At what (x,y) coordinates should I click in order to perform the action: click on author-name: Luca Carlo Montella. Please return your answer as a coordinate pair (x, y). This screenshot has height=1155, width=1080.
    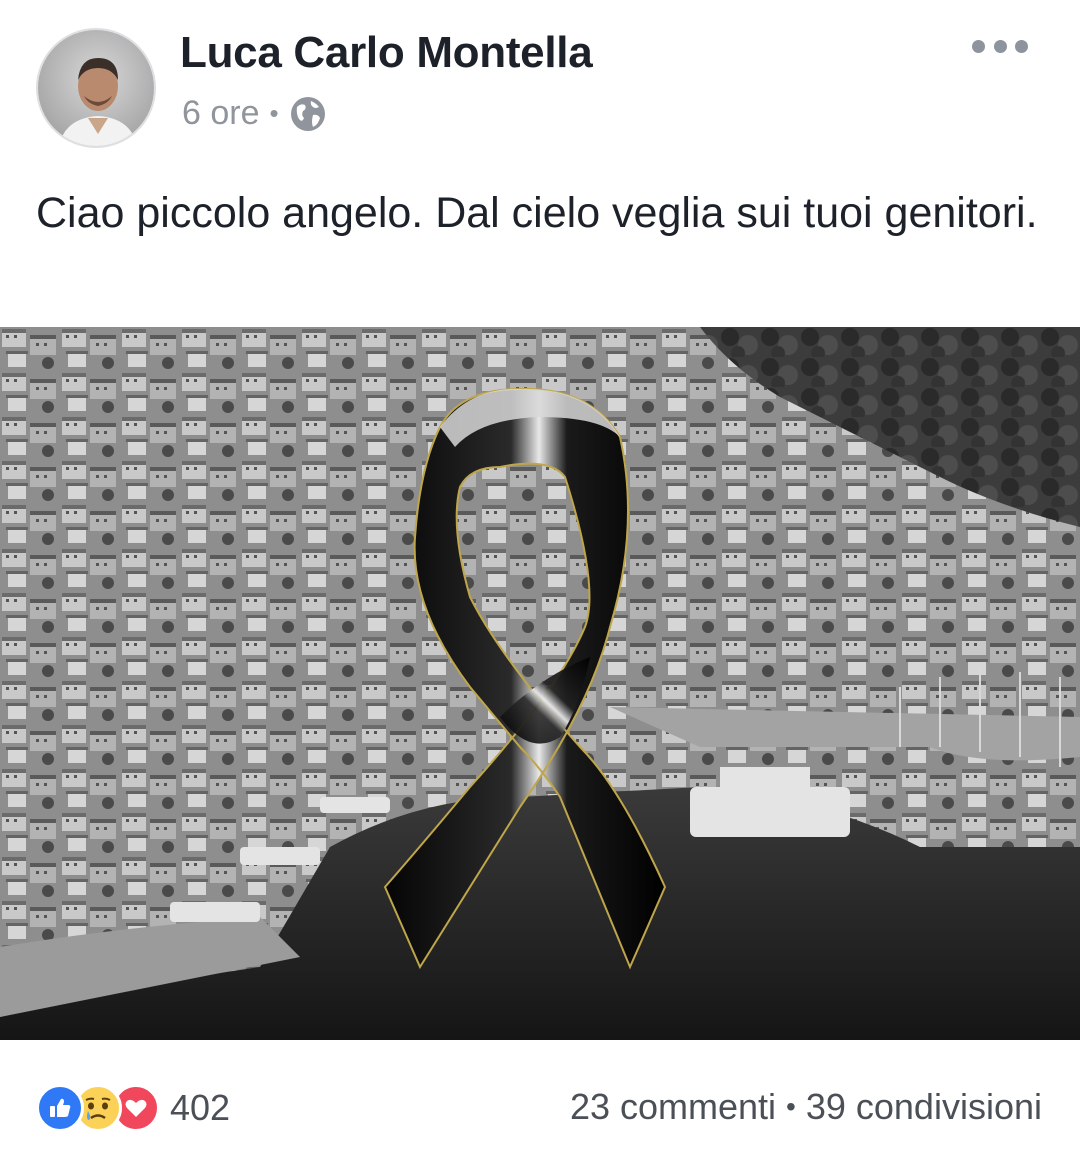
    Looking at the image, I should click on (386, 53).